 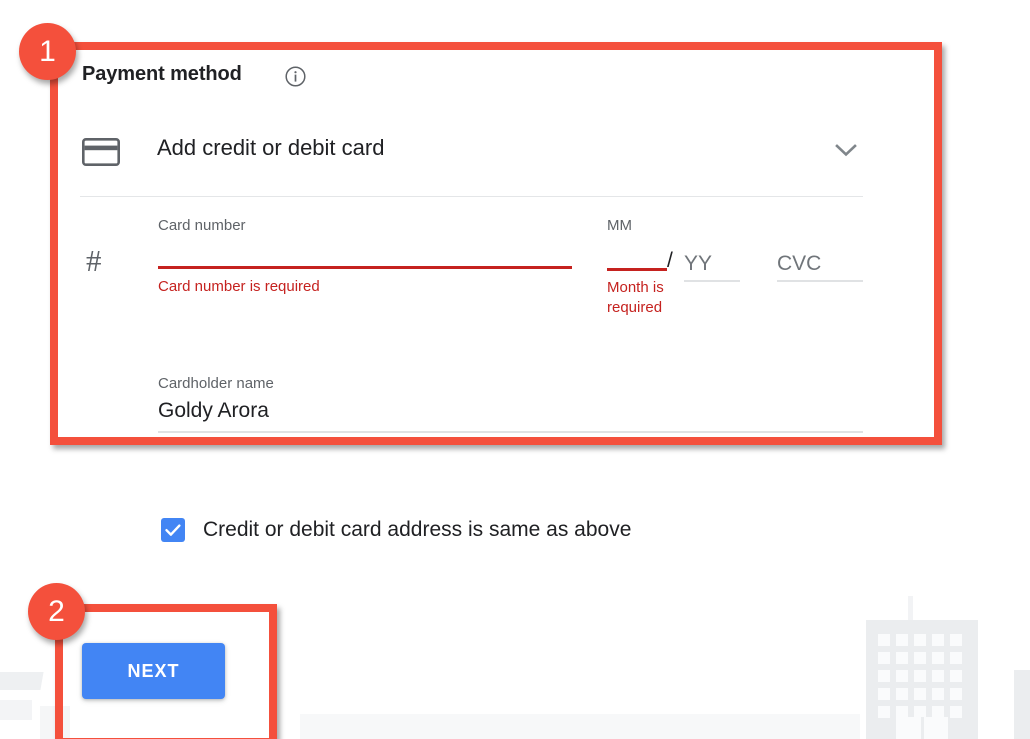 I want to click on building-windows, so click(x=920, y=676).